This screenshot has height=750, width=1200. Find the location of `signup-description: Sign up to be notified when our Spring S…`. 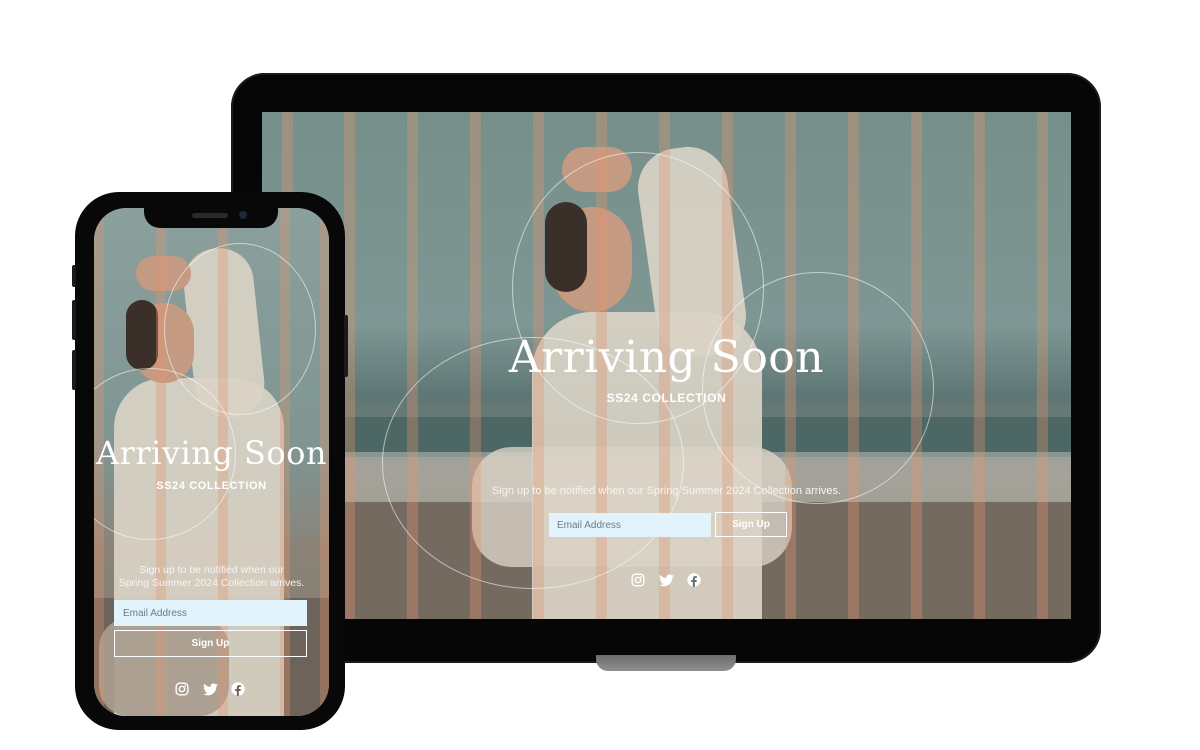

signup-description: Sign up to be notified when our Spring S… is located at coordinates (666, 491).